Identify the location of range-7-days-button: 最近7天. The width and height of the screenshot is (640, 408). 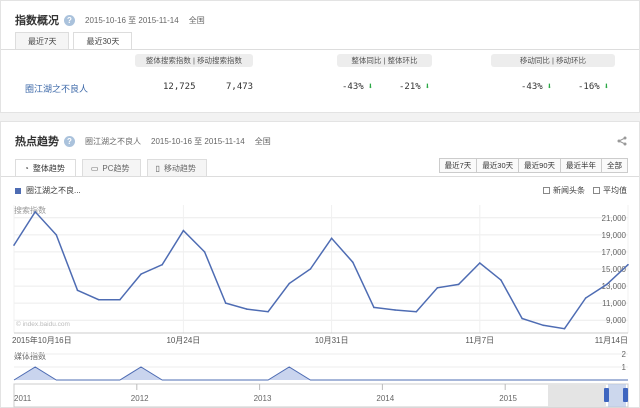
(458, 165).